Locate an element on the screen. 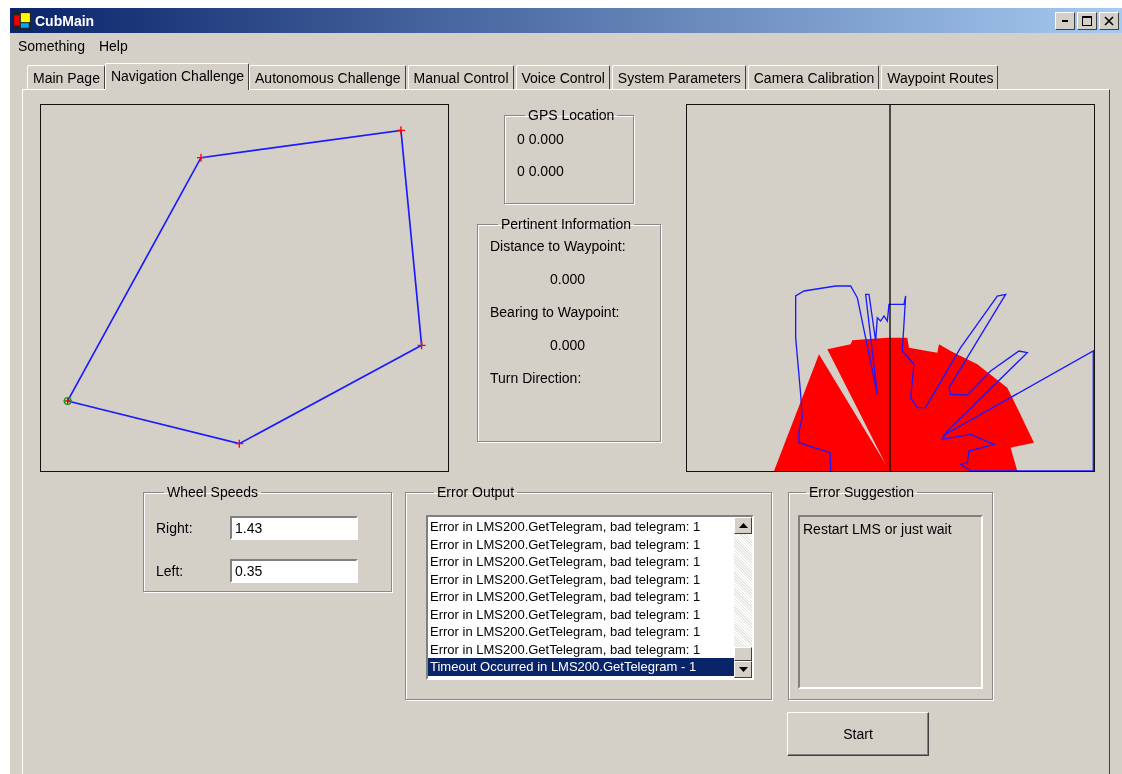  list-item: Timeout Occurred in LMS200.GetTelegram - 1 is located at coordinates (581, 667).